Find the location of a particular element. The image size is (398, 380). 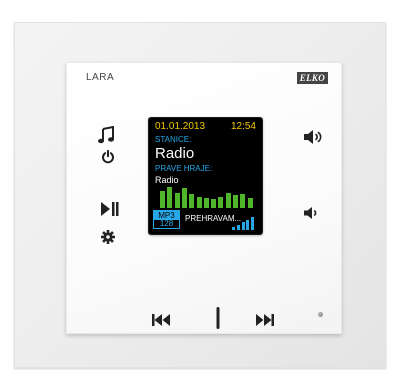

model-label: LARA is located at coordinates (100, 77).